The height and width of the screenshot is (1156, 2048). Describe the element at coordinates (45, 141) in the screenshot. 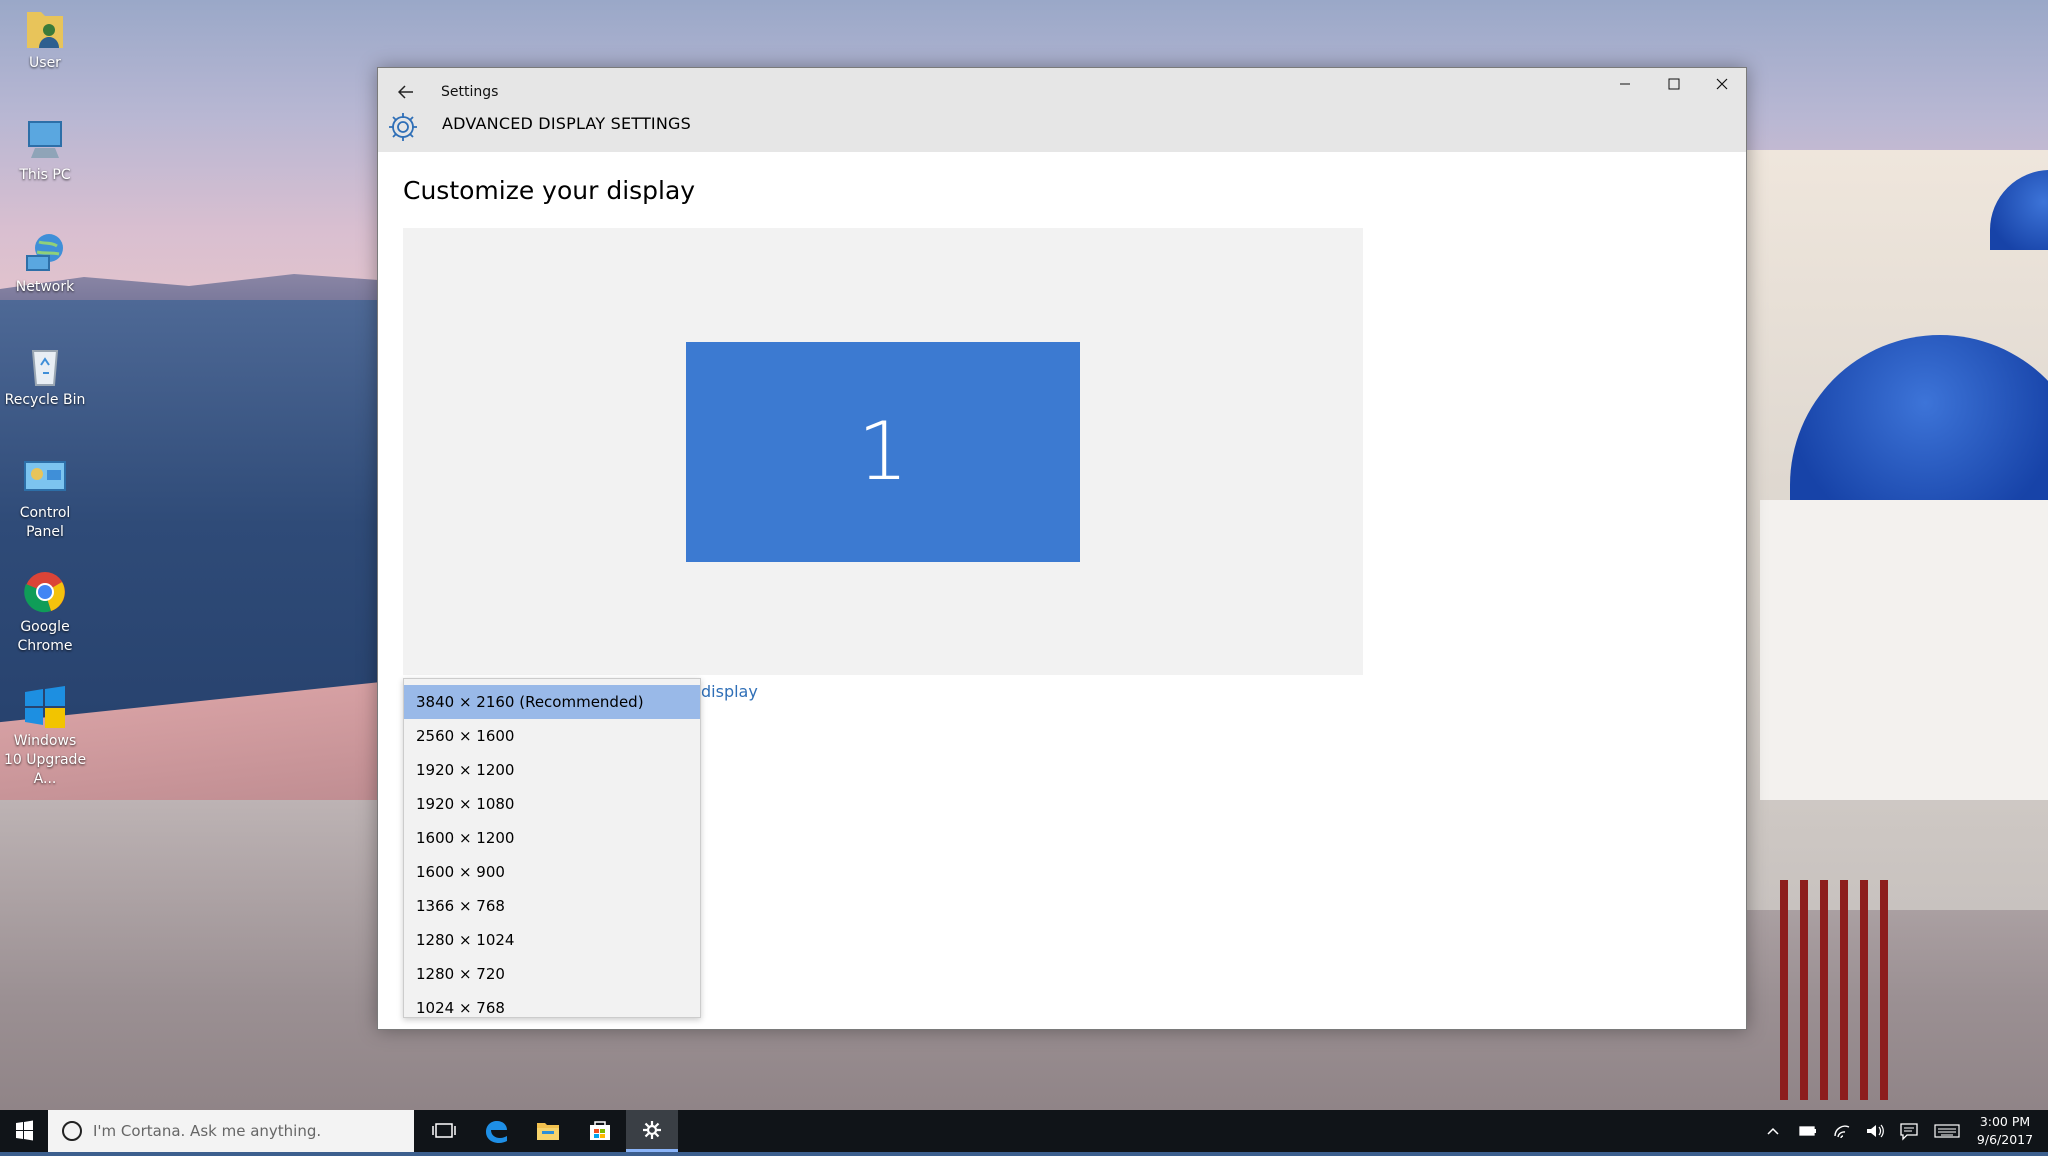

I see `computer-icon` at that location.